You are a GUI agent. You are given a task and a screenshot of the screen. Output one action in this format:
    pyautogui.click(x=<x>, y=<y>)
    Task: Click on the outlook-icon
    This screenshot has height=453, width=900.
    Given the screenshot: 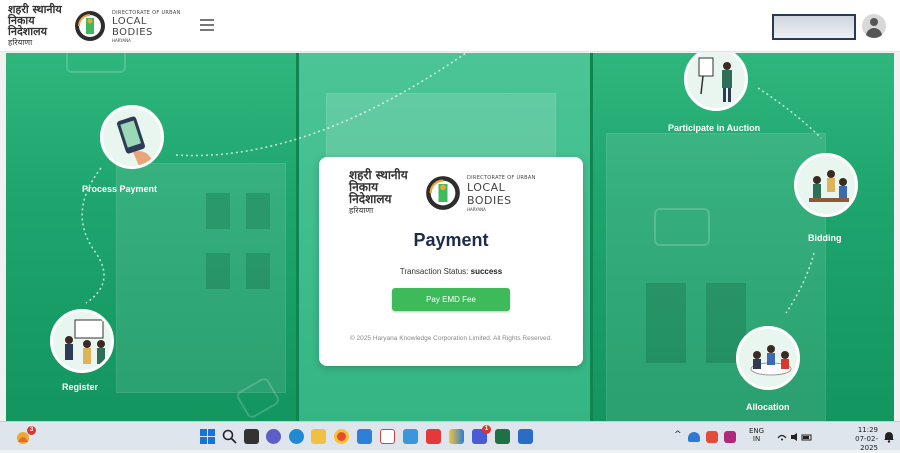 What is the action you would take?
    pyautogui.click(x=364, y=436)
    